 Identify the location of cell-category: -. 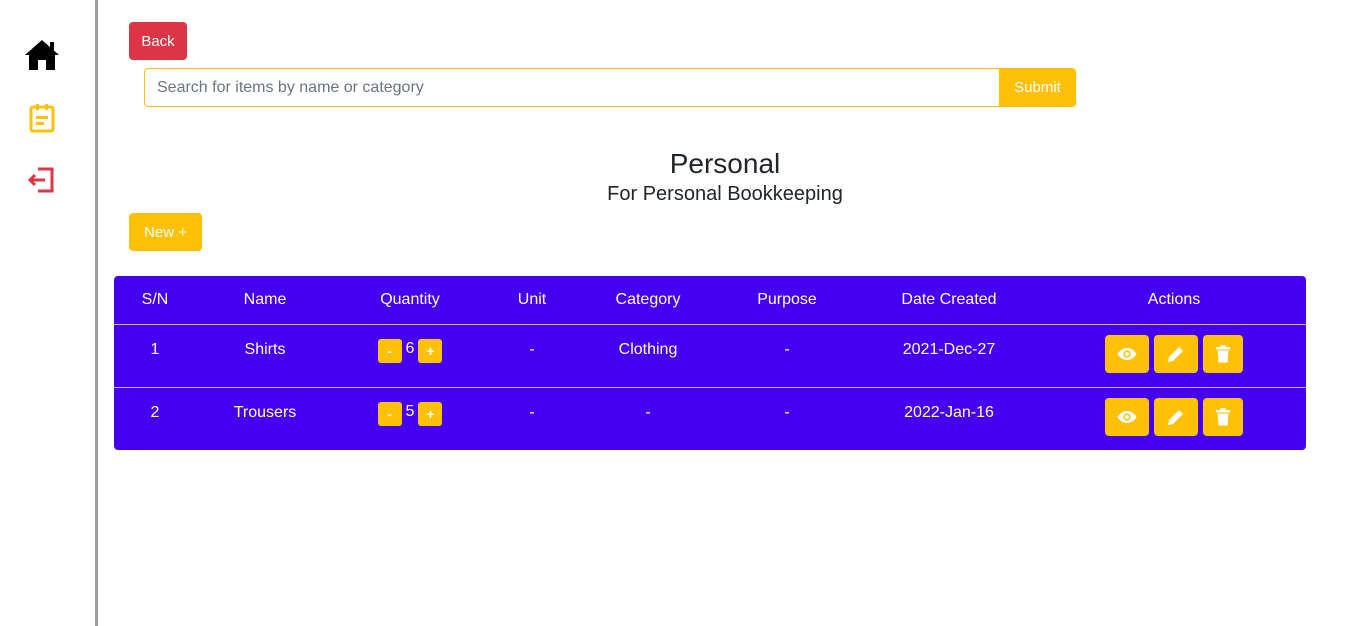
(648, 412).